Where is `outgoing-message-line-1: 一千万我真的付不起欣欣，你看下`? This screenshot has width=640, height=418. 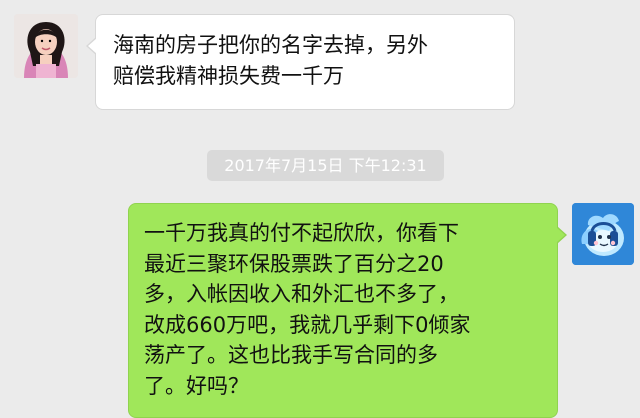
outgoing-message-line-1: 一千万我真的付不起欣欣，你看下 is located at coordinates (301, 233).